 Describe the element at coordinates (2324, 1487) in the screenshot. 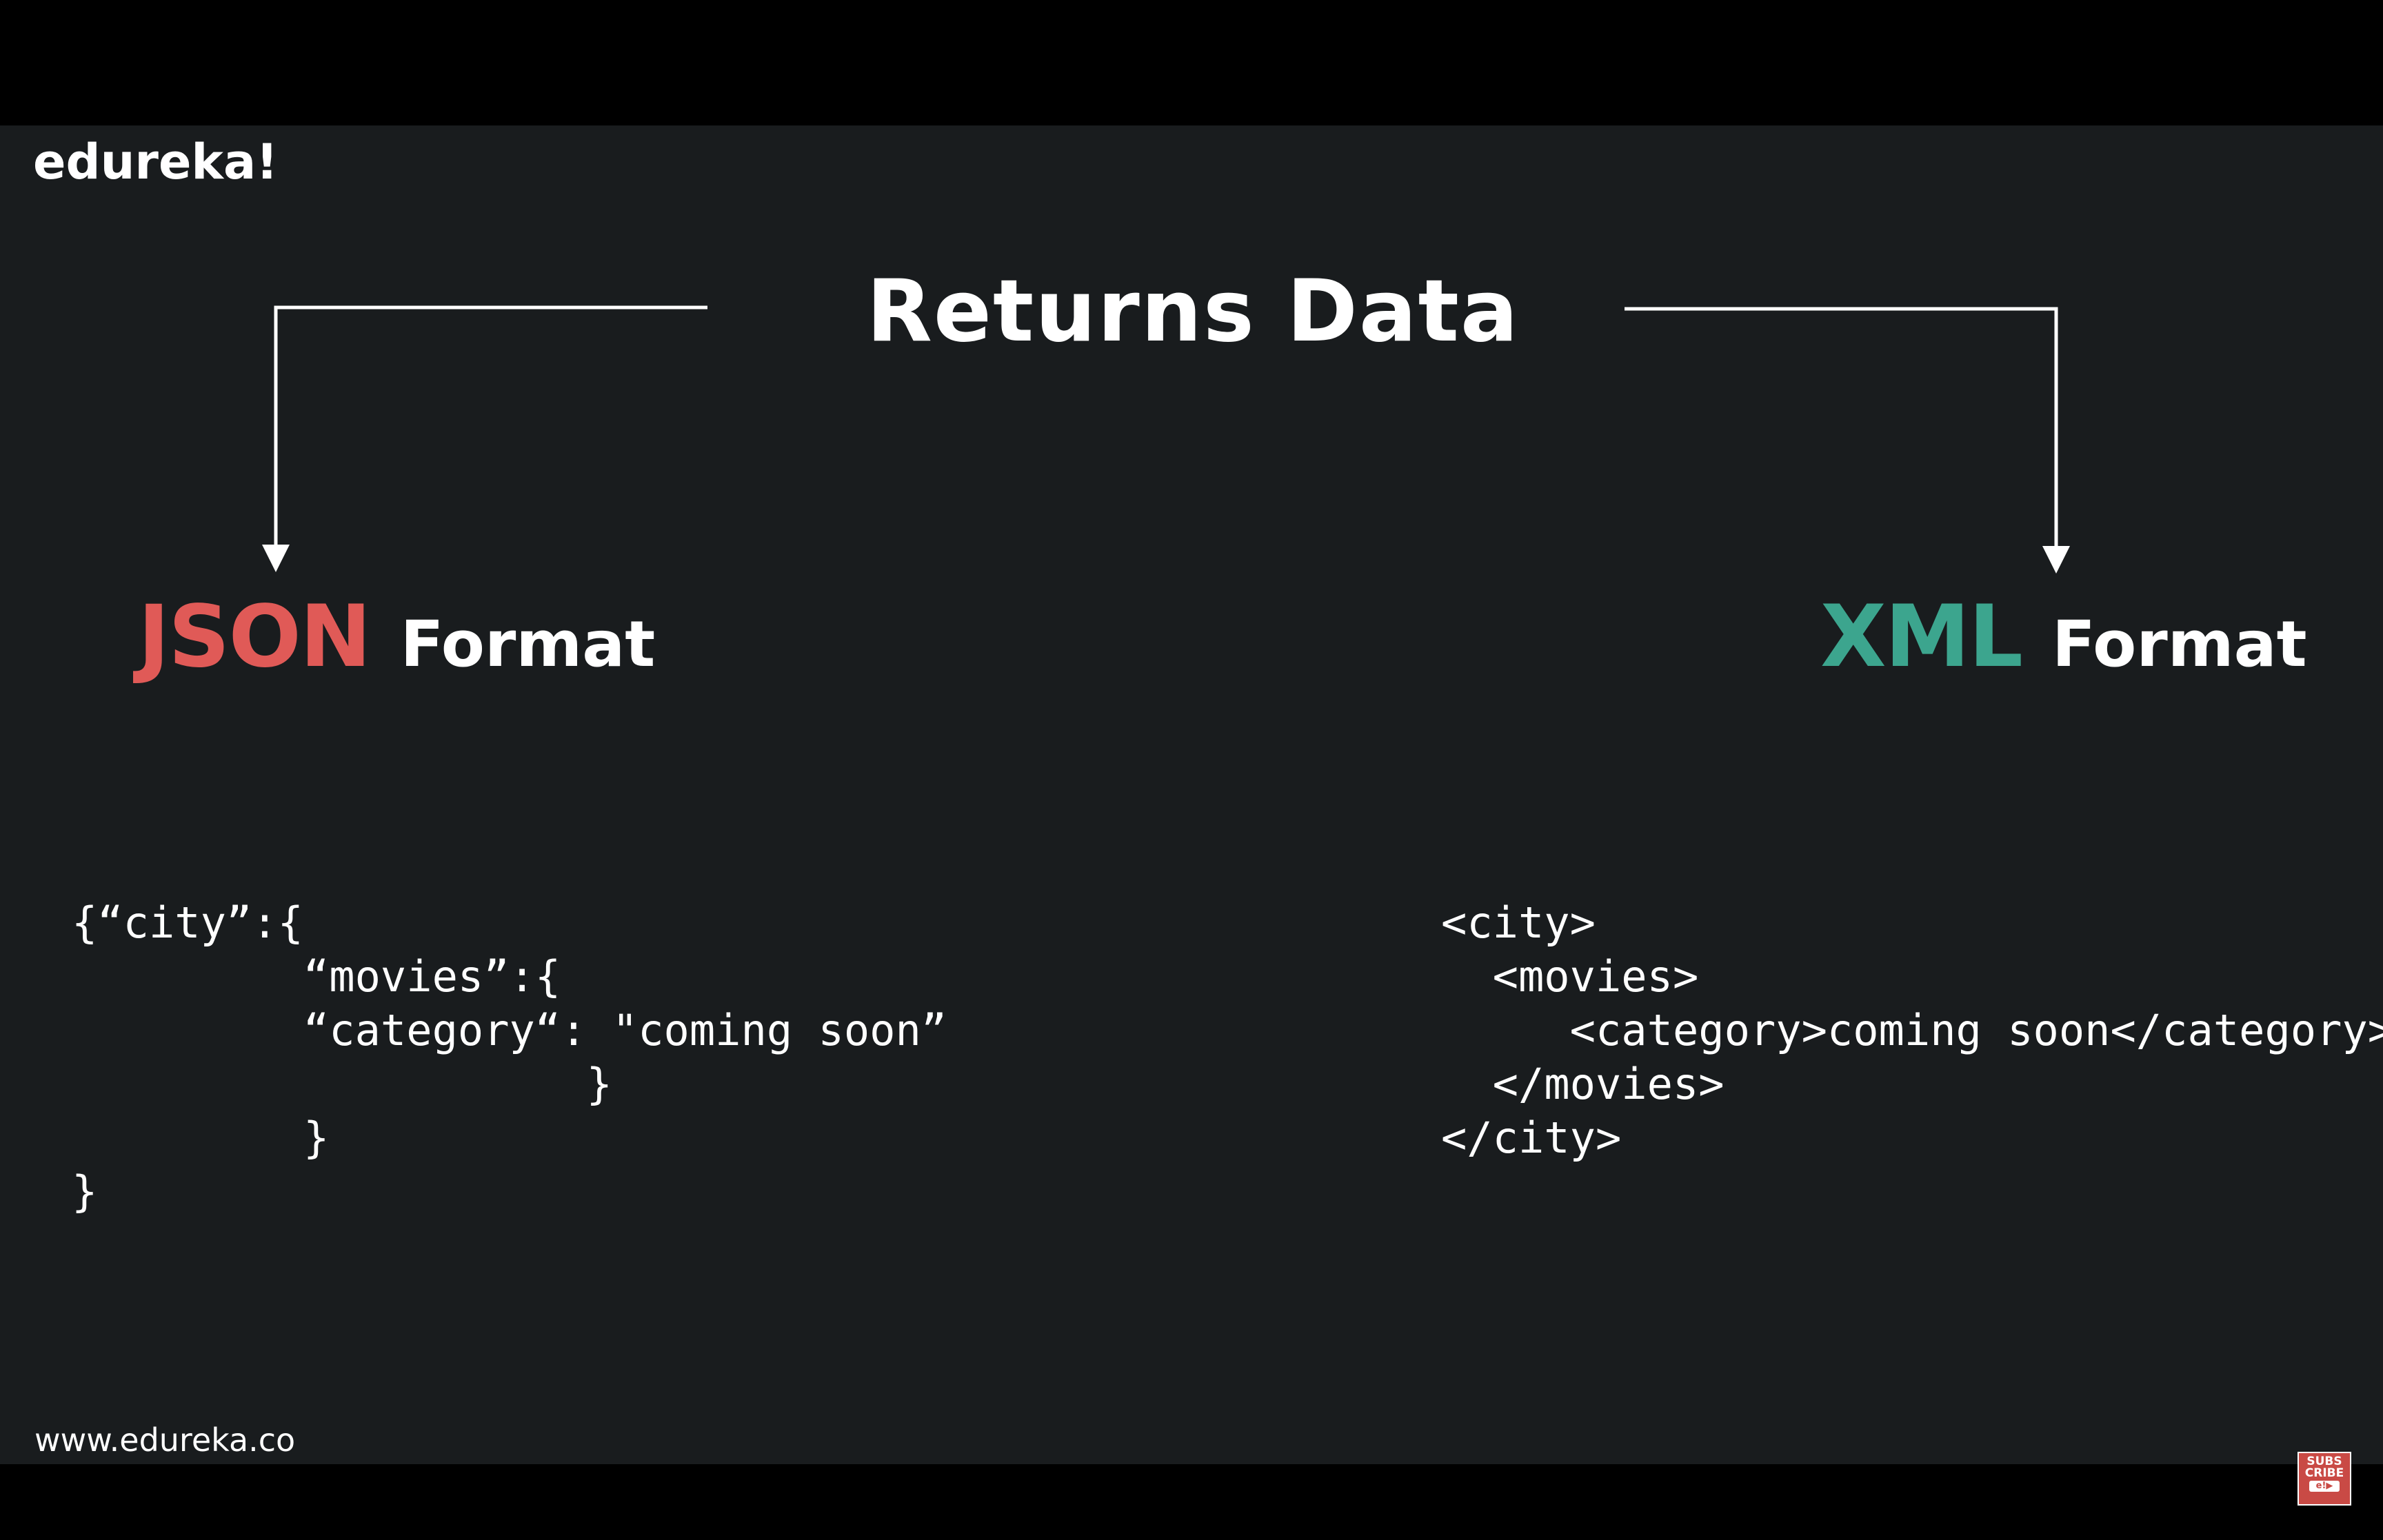

I see `subscribe-badge-logo: e!▶` at that location.